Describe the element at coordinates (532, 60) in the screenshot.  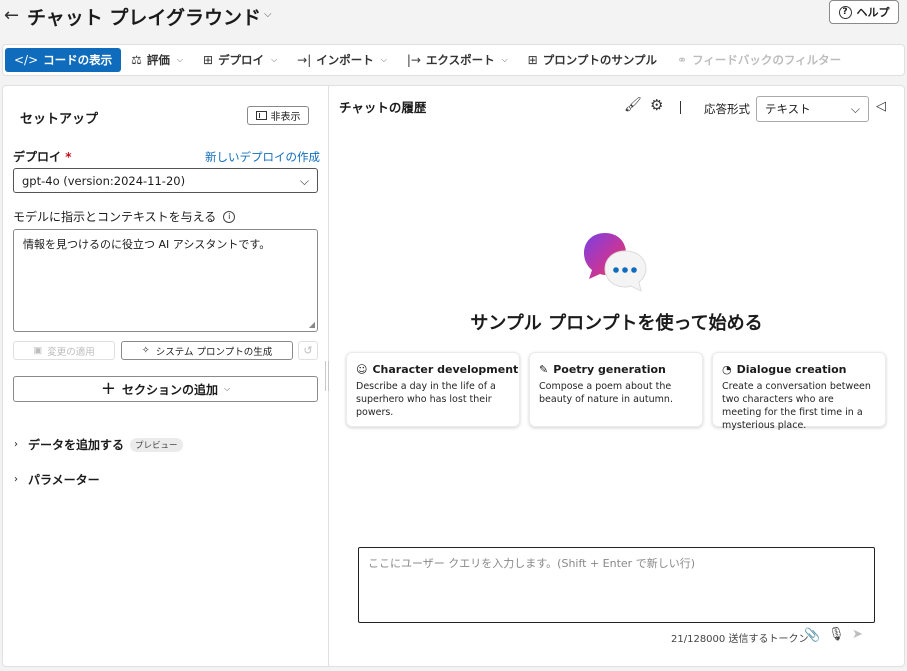
I see `apps-grid-icon: ⊞` at that location.